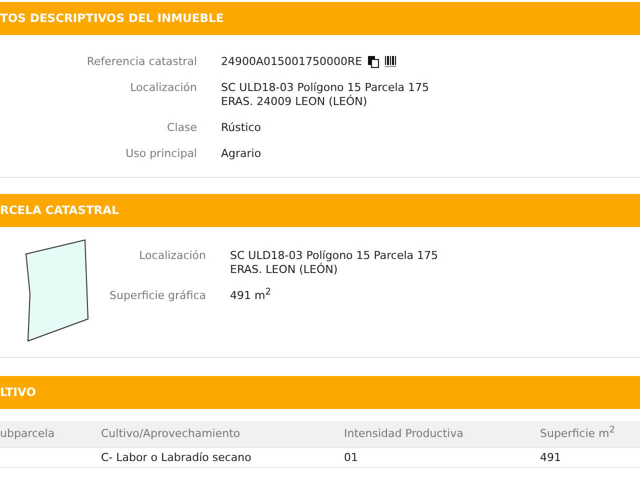  Describe the element at coordinates (442, 458) in the screenshot. I see `table-cell: 01` at that location.